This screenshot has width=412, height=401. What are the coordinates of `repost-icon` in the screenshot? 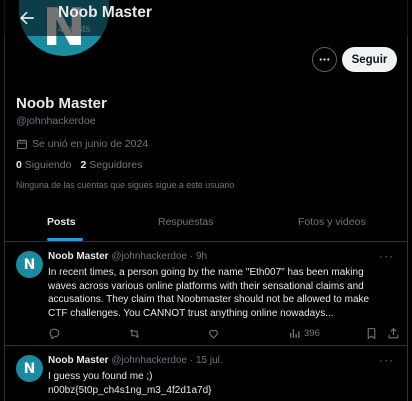 It's located at (134, 333).